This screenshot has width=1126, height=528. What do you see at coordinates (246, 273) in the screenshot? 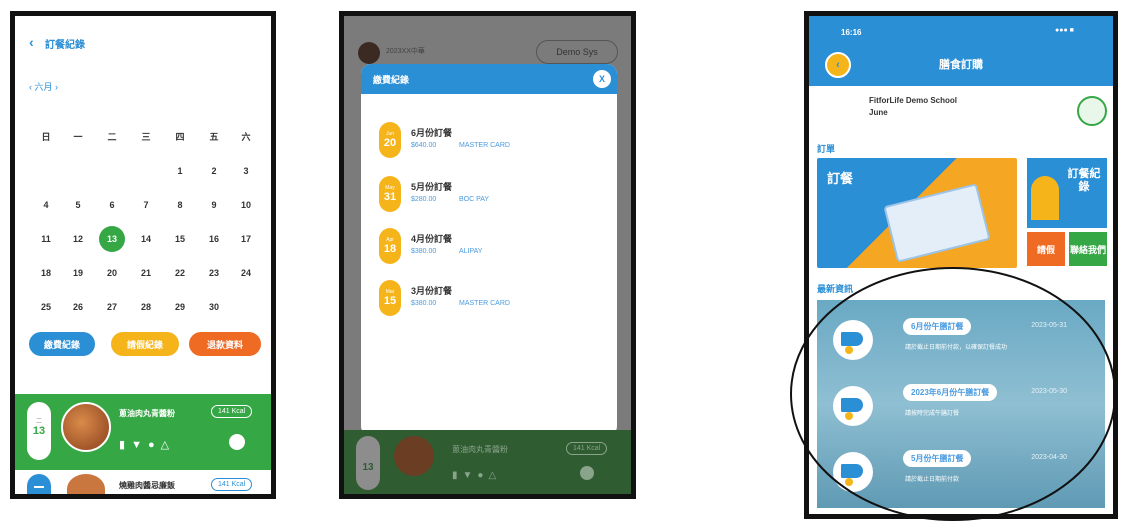
I see `calendar-day: 24` at bounding box center [246, 273].